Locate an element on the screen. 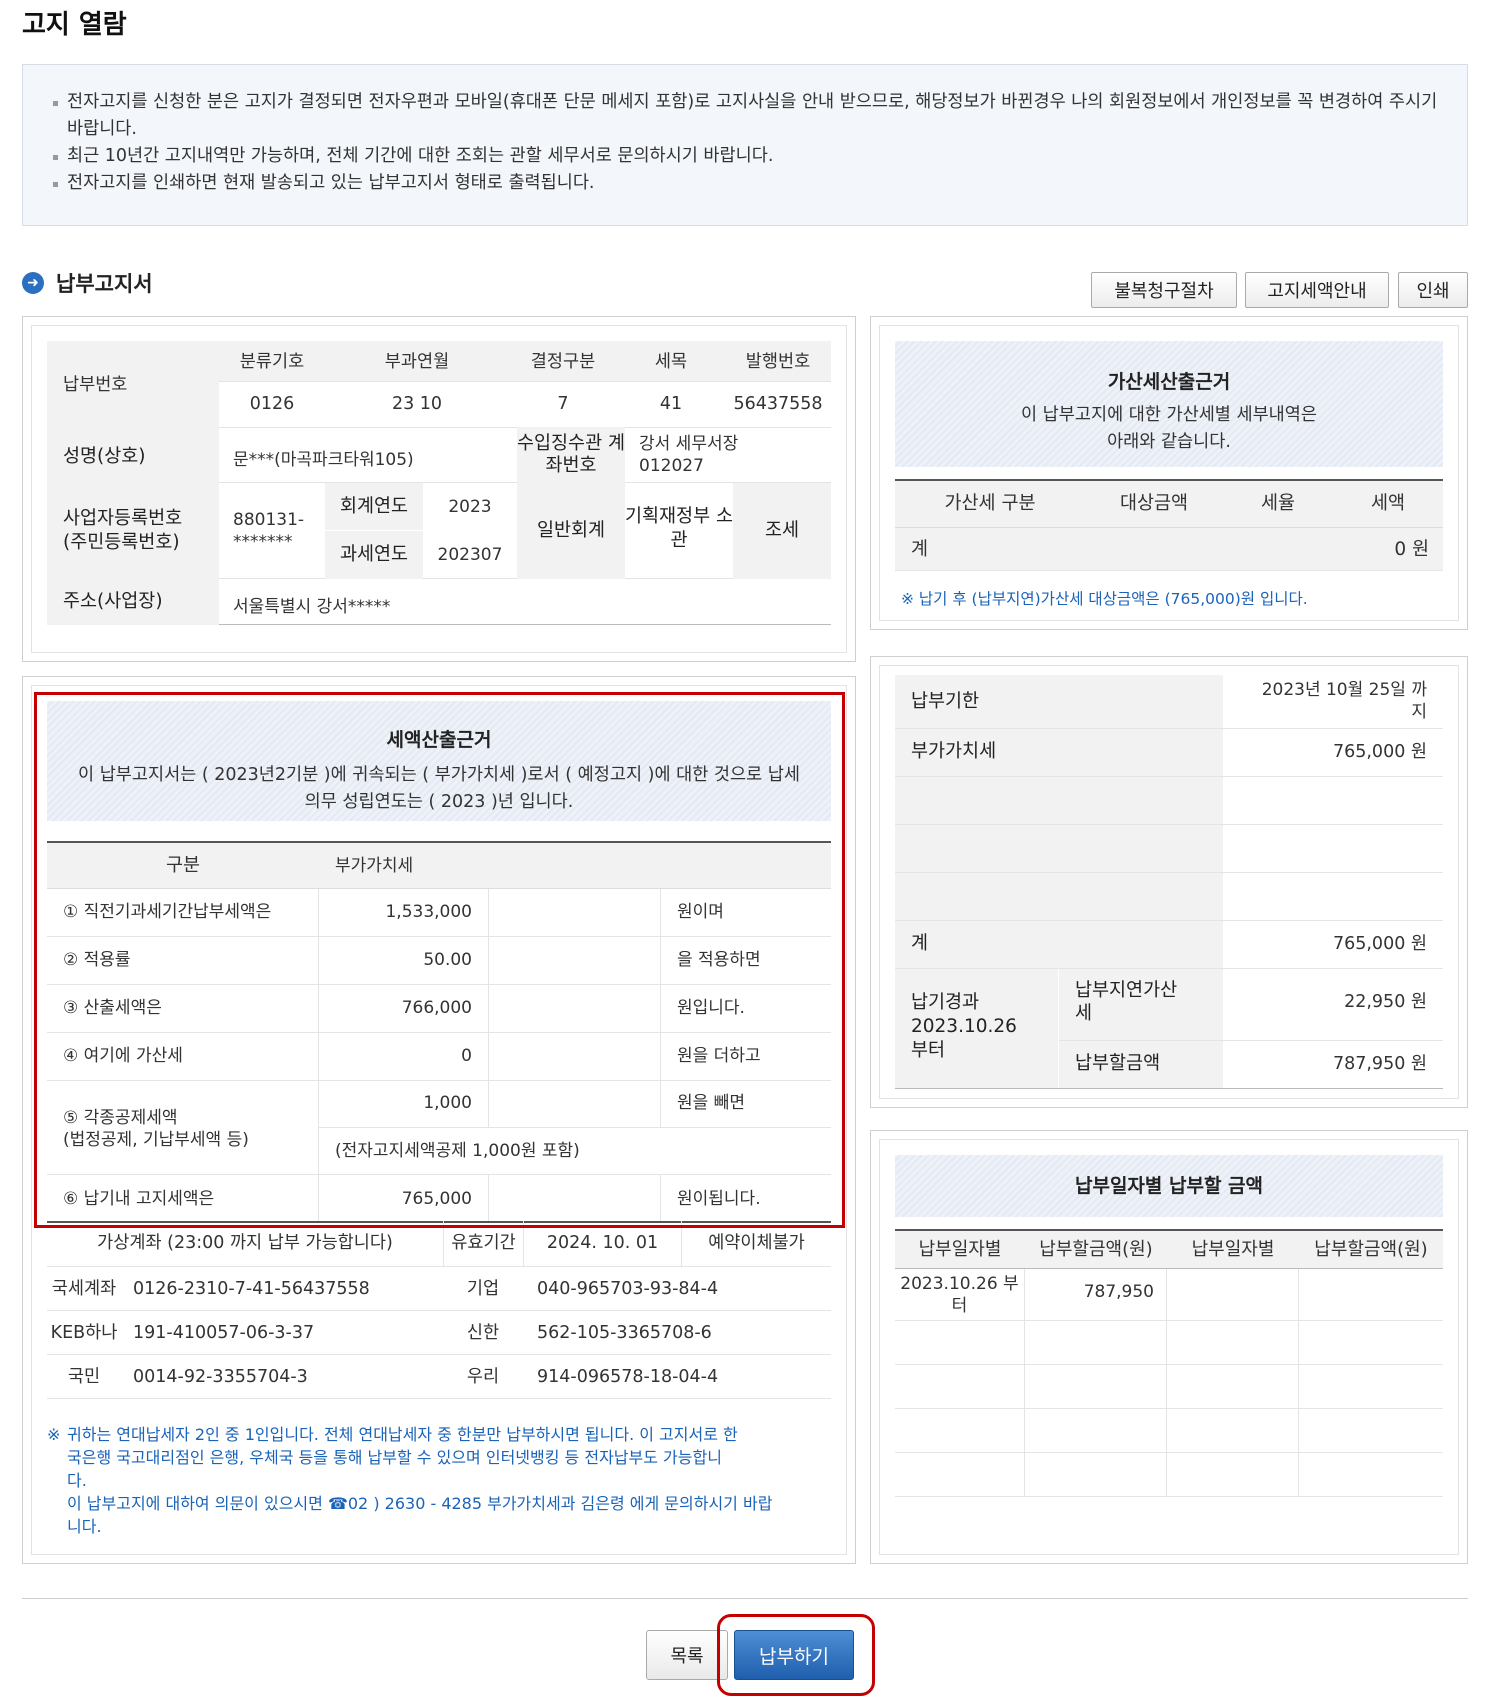 The height and width of the screenshot is (1703, 1487). header-cell: 세목 is located at coordinates (671, 361).